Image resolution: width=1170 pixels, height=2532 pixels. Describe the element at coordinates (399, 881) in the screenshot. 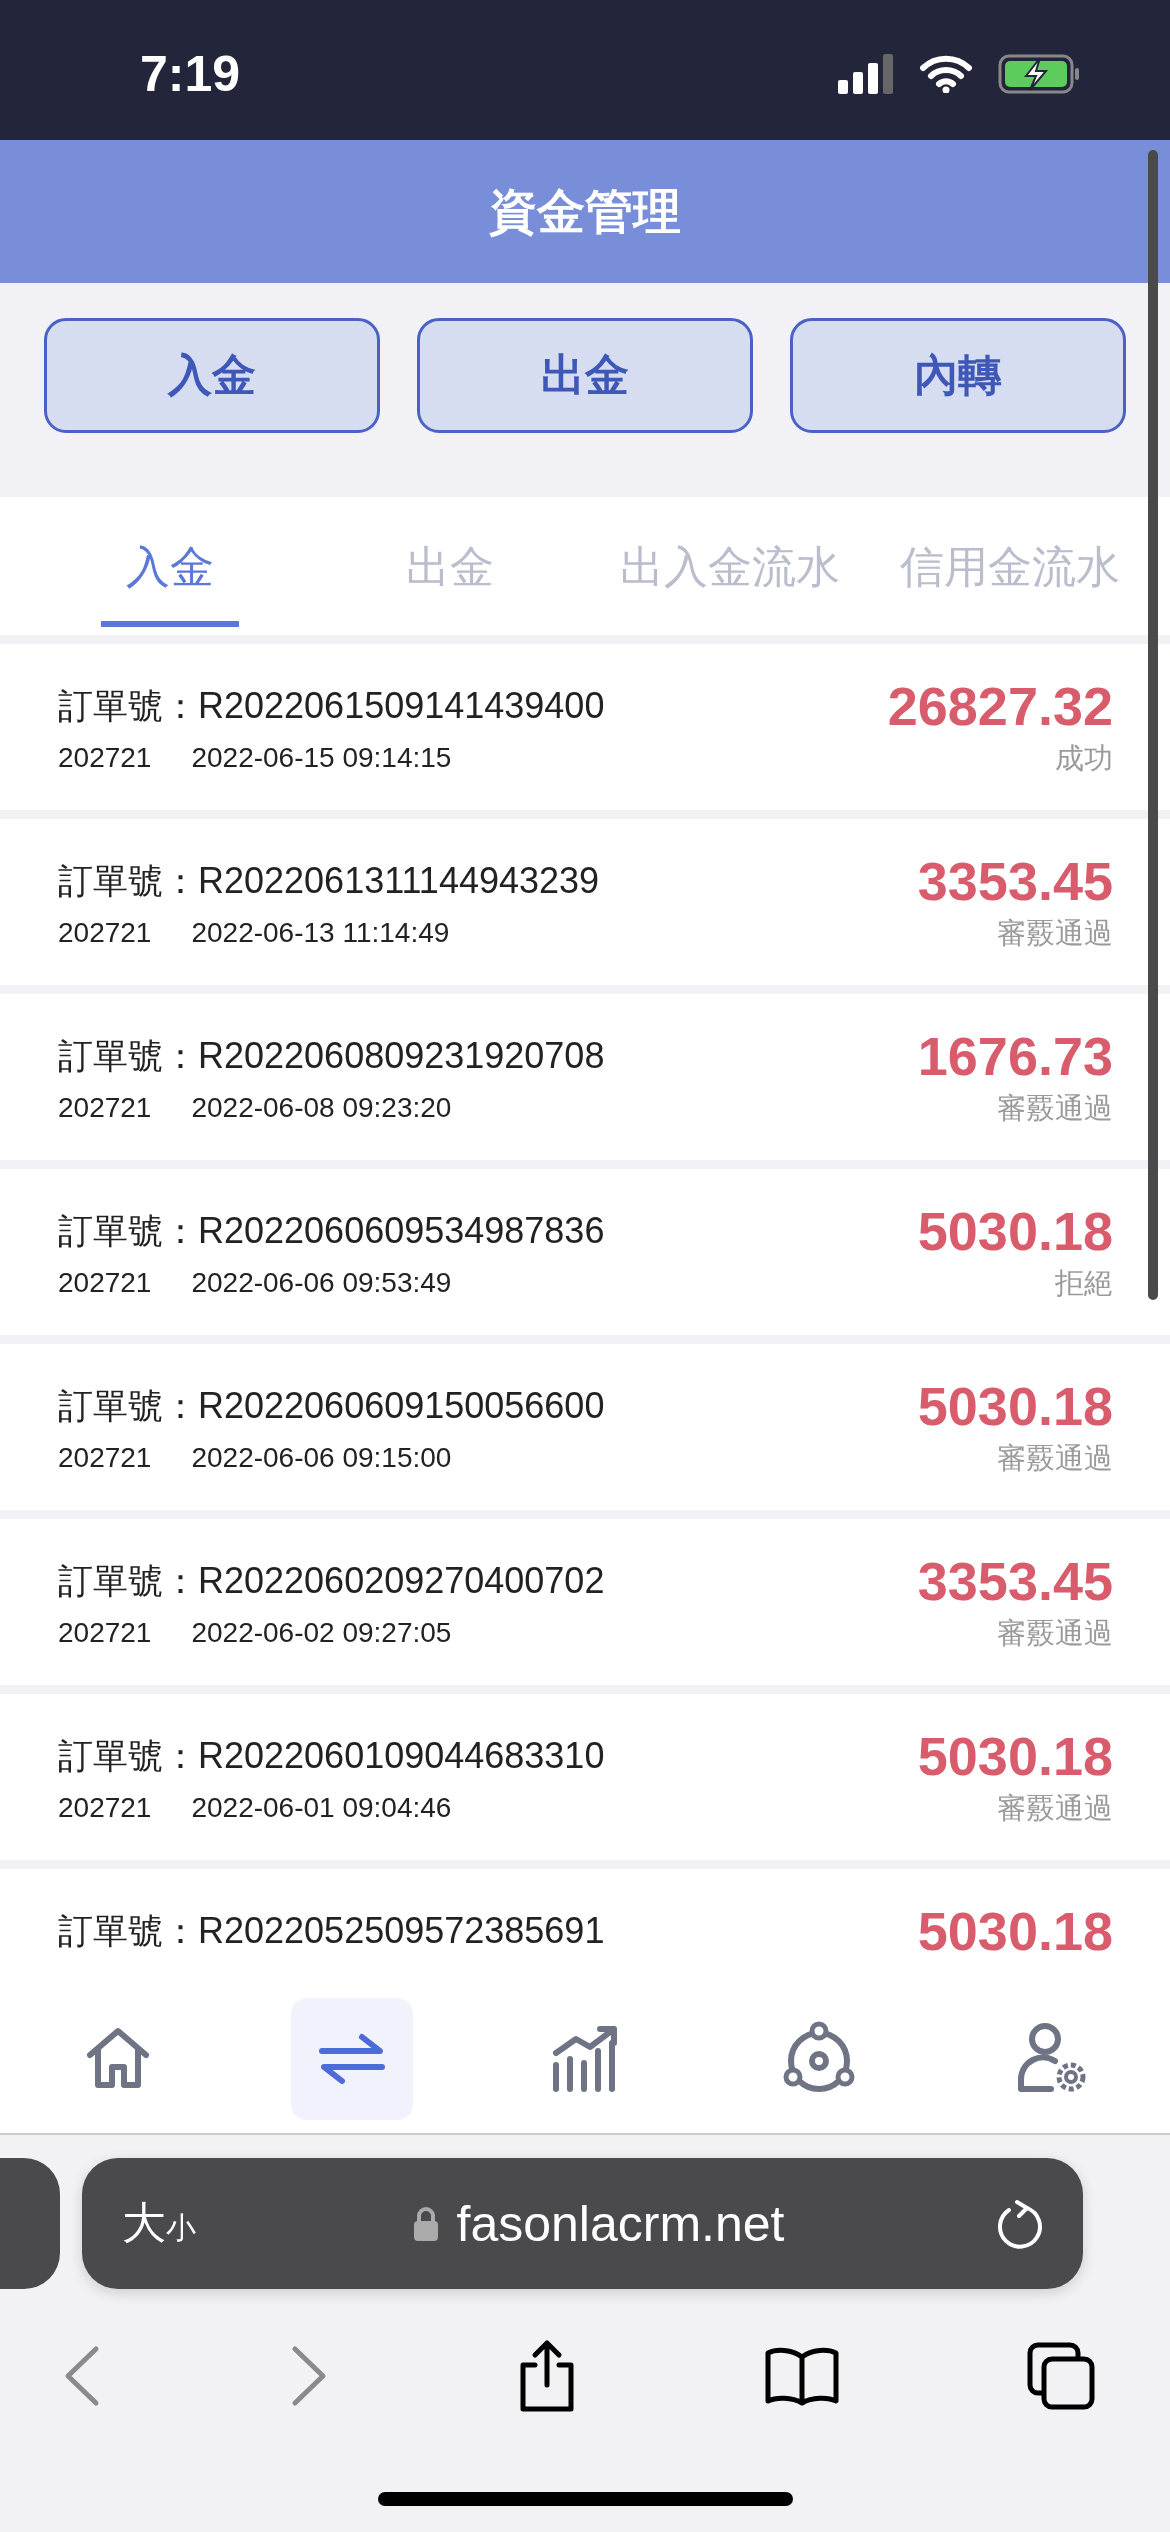

I see `order-number: R2022061311144943239` at that location.